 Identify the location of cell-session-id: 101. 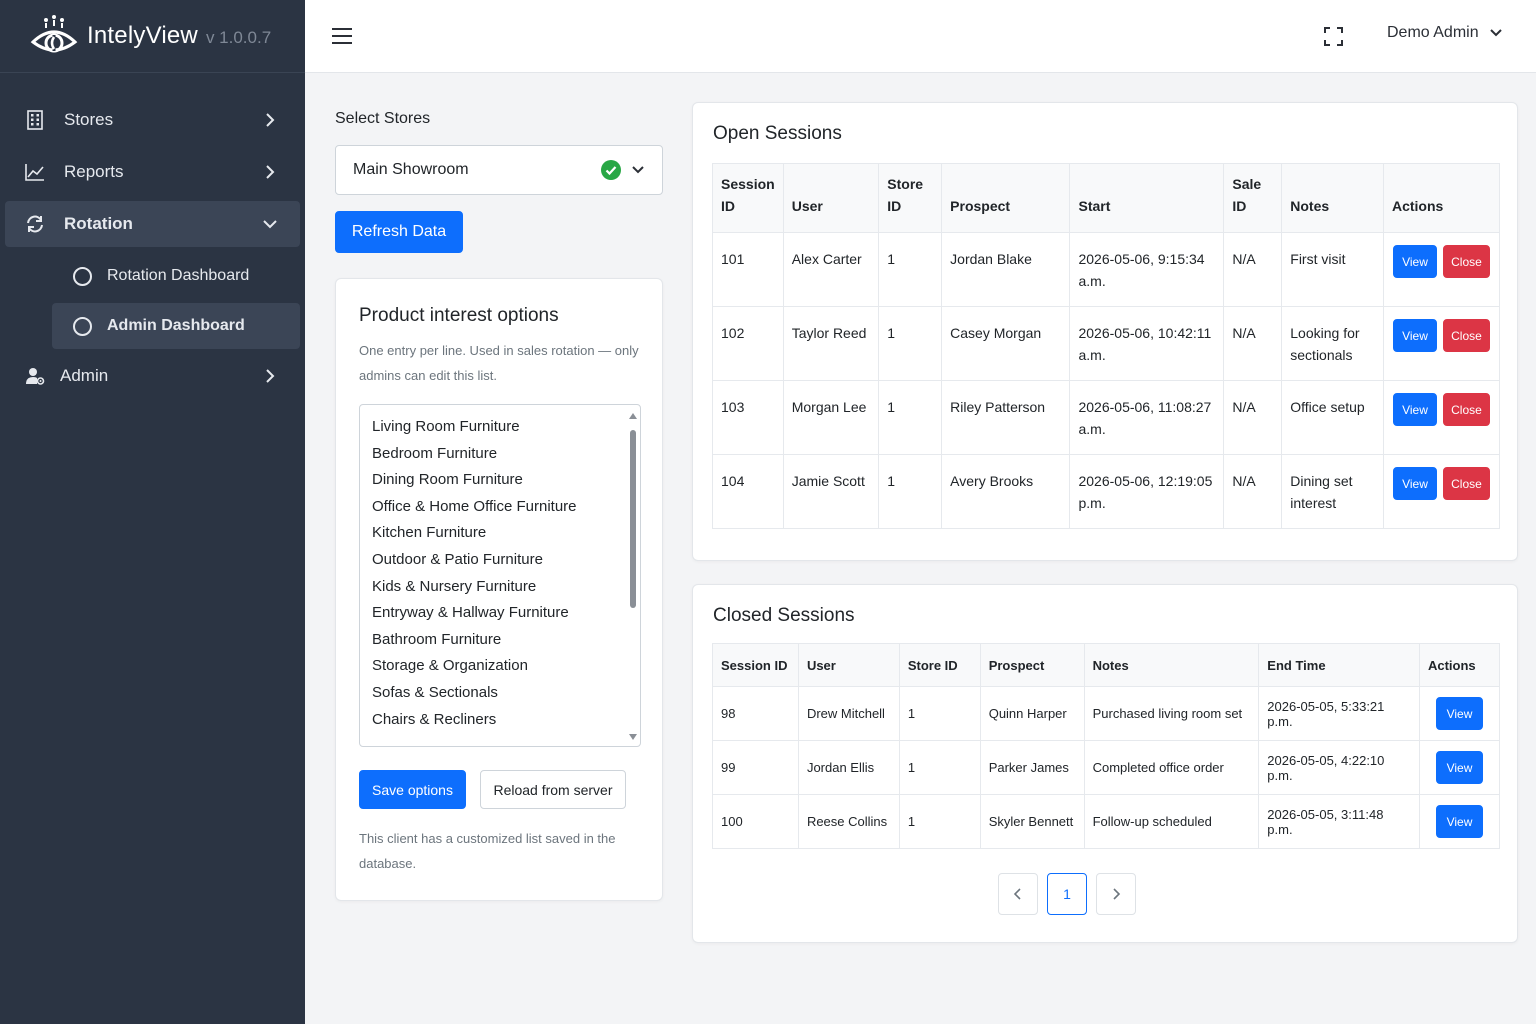
(748, 269).